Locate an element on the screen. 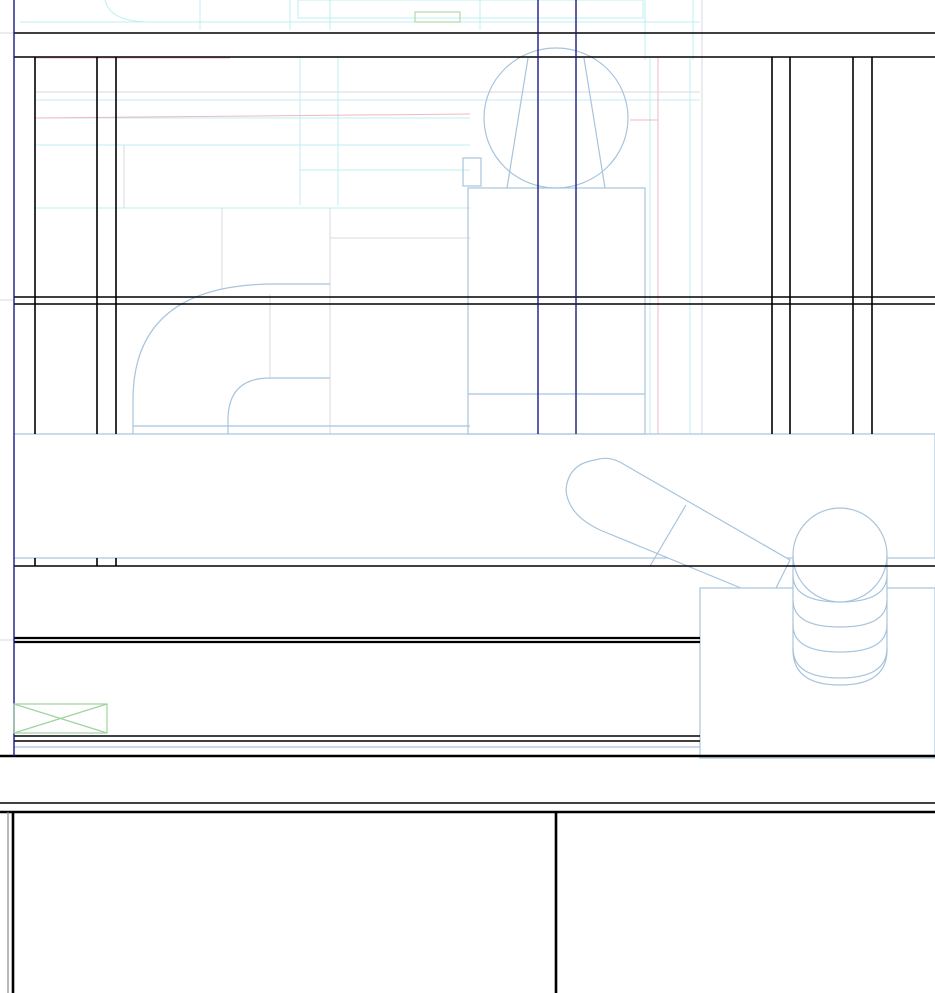  underlay-top-fragments is located at coordinates (374, 11).